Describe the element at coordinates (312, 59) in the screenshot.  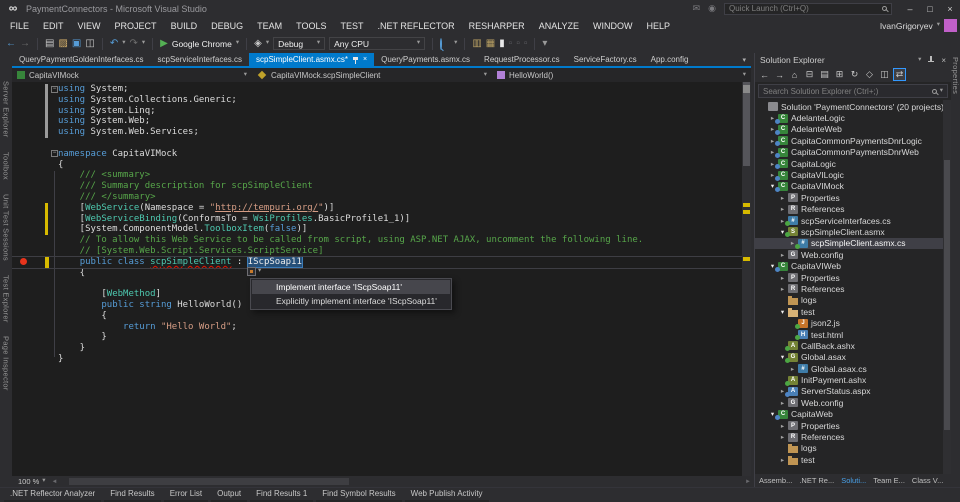
I see `doc-tab-scpsimpleclient-asmx-cs: scpSimpleClient.asmx.cs* ×` at that location.